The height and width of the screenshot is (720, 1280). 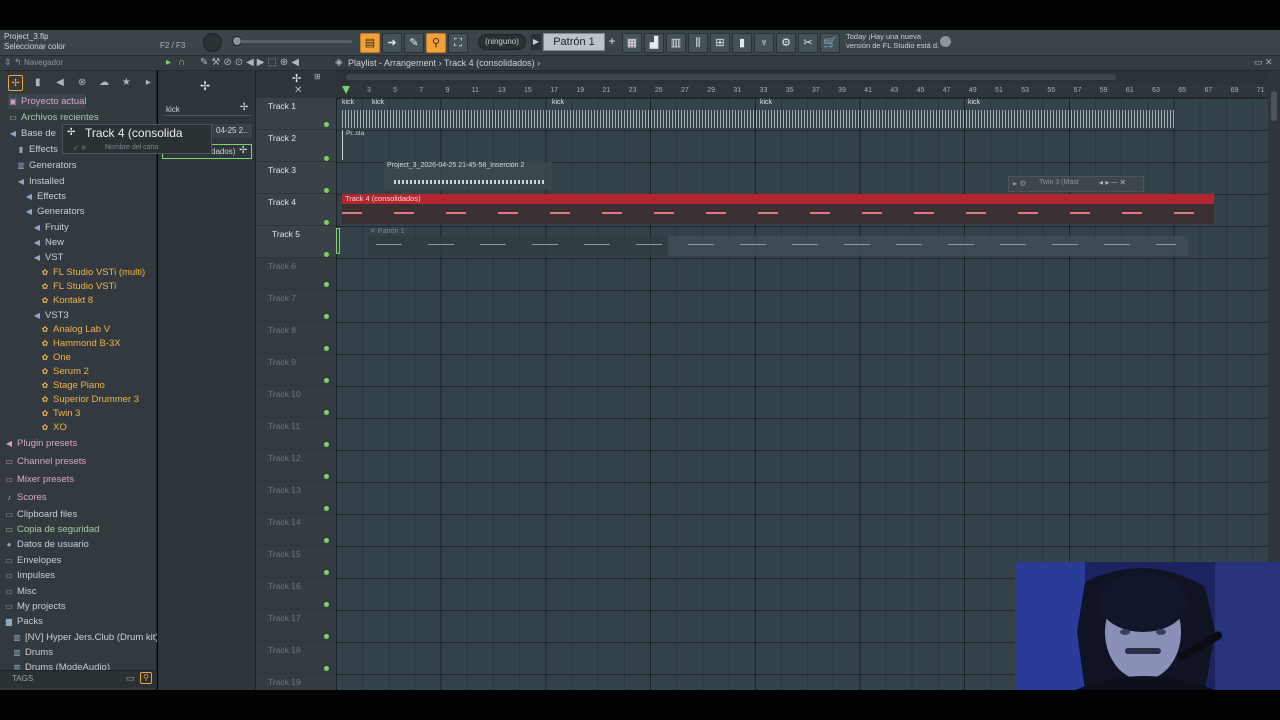 What do you see at coordinates (764, 43) in the screenshot?
I see `plugin-picker-button: ♆` at bounding box center [764, 43].